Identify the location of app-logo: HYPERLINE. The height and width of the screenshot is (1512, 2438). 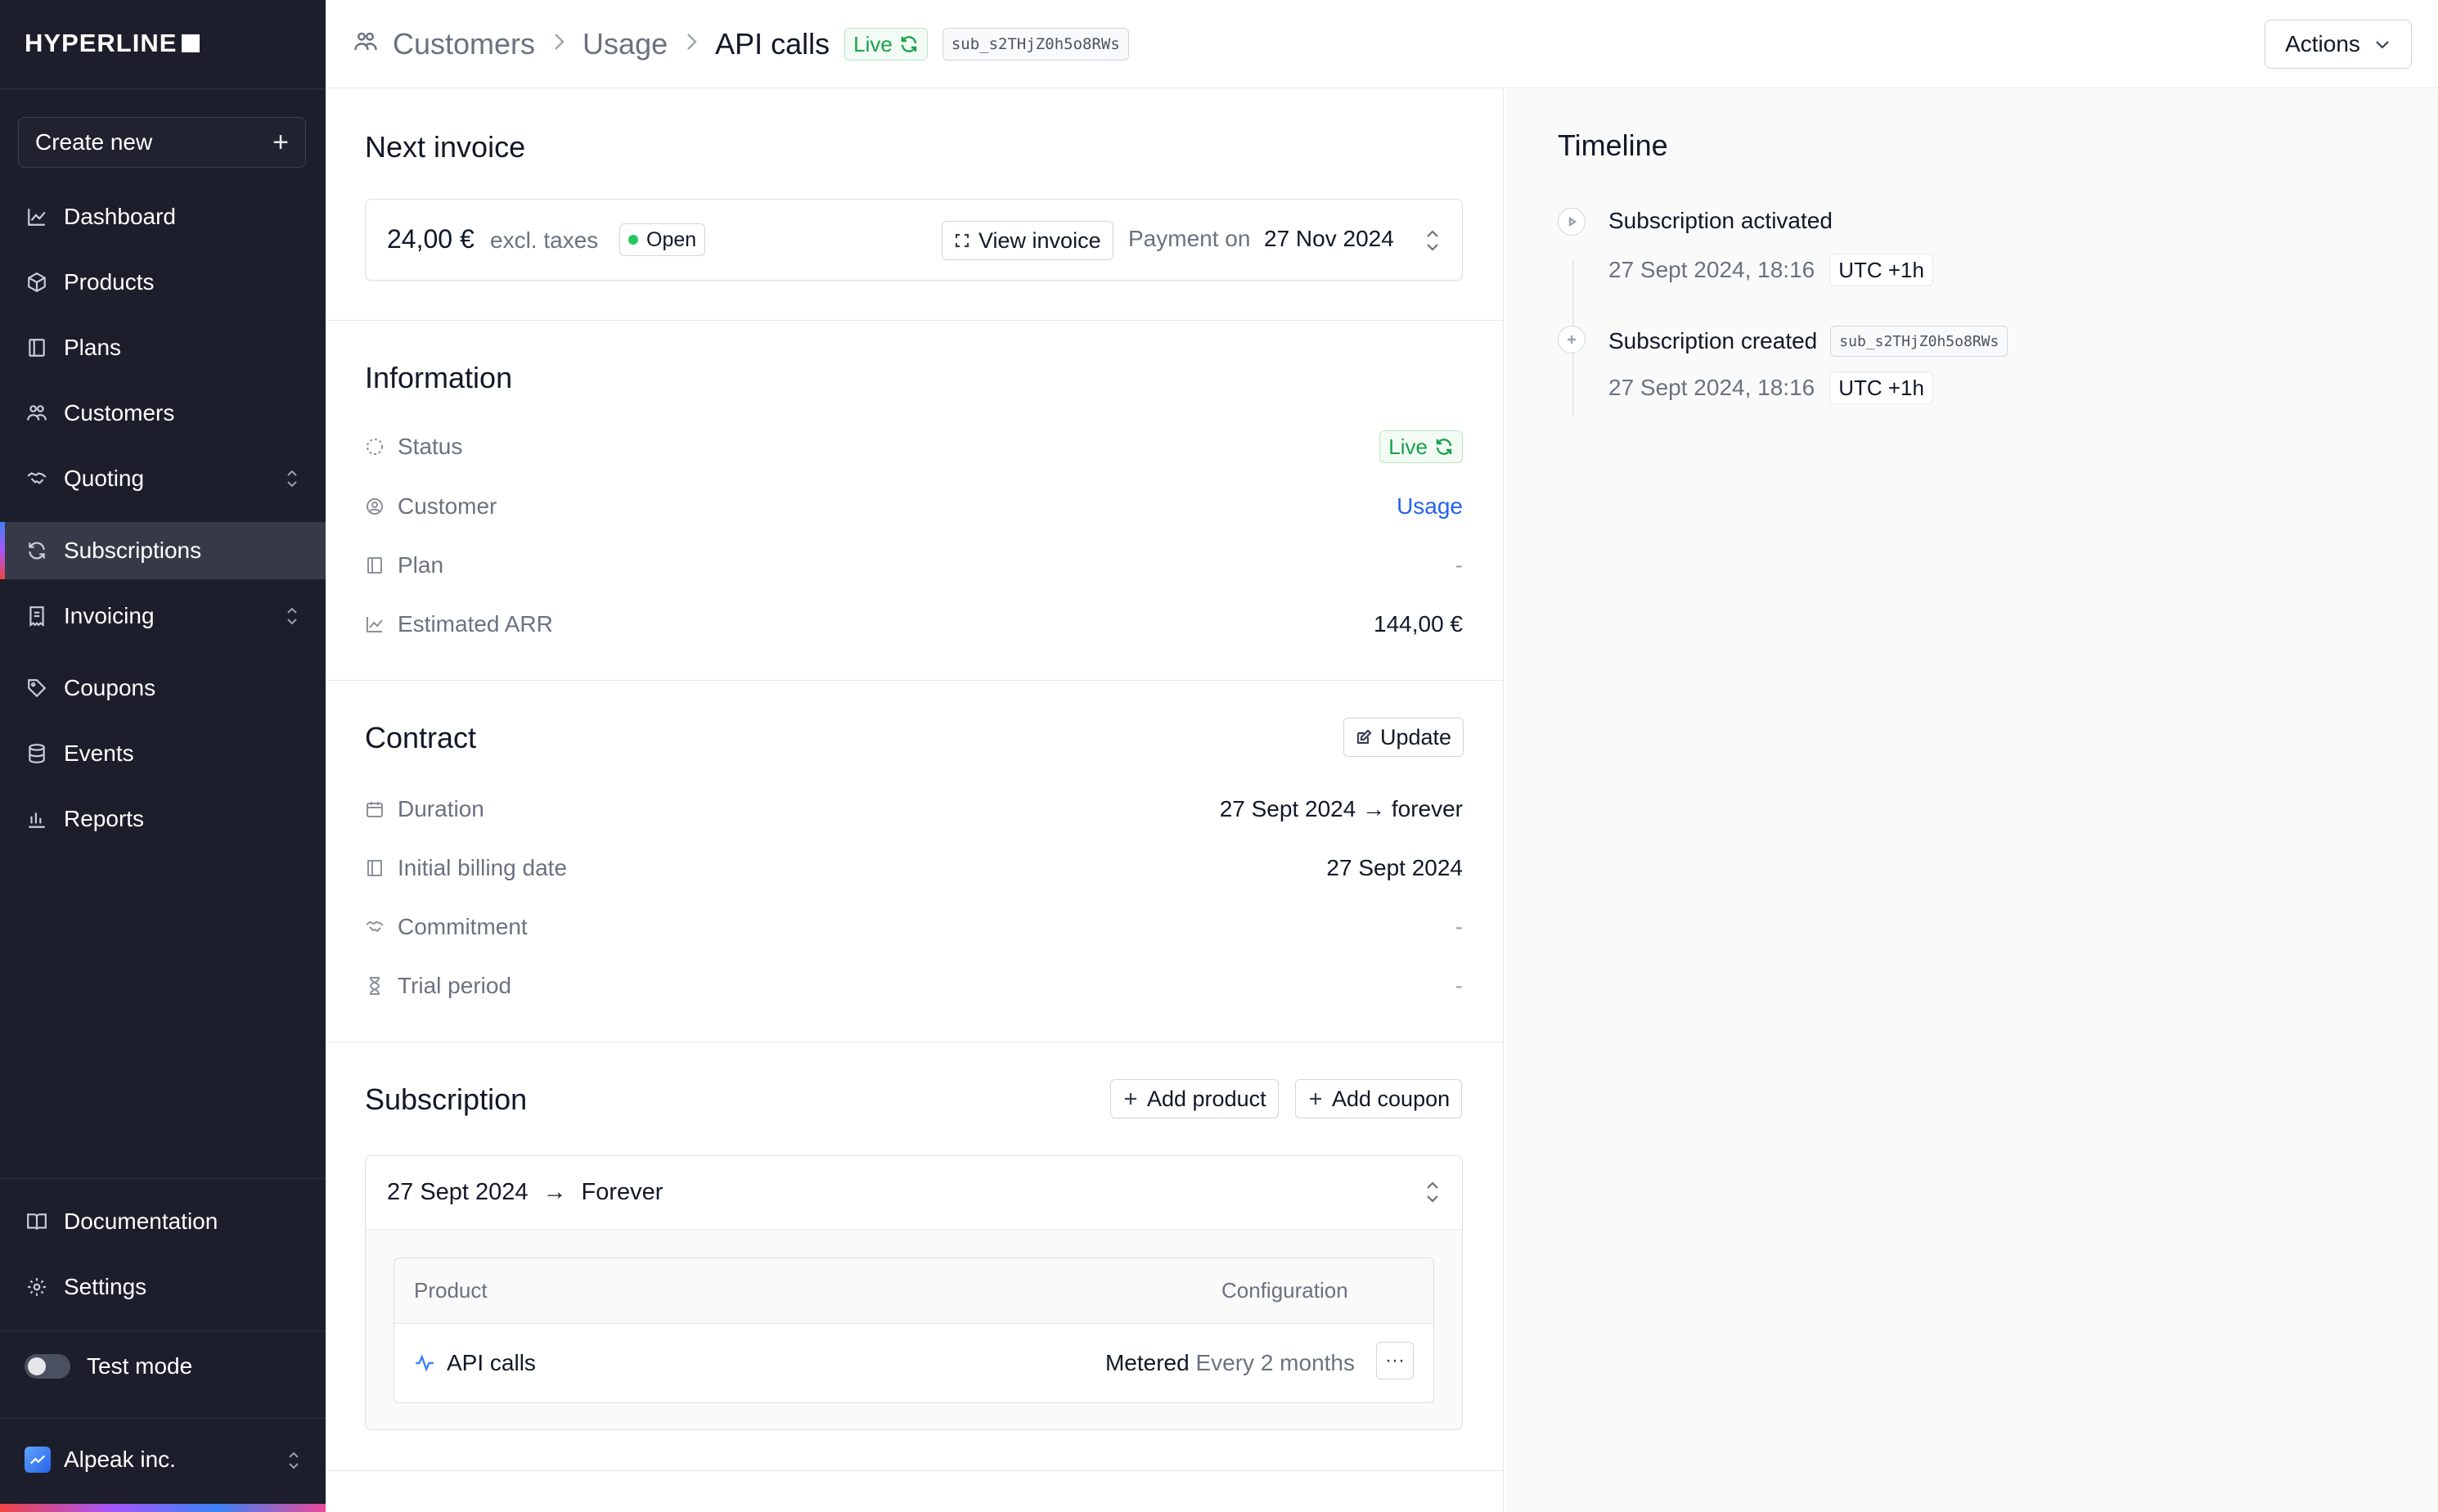
(113, 43).